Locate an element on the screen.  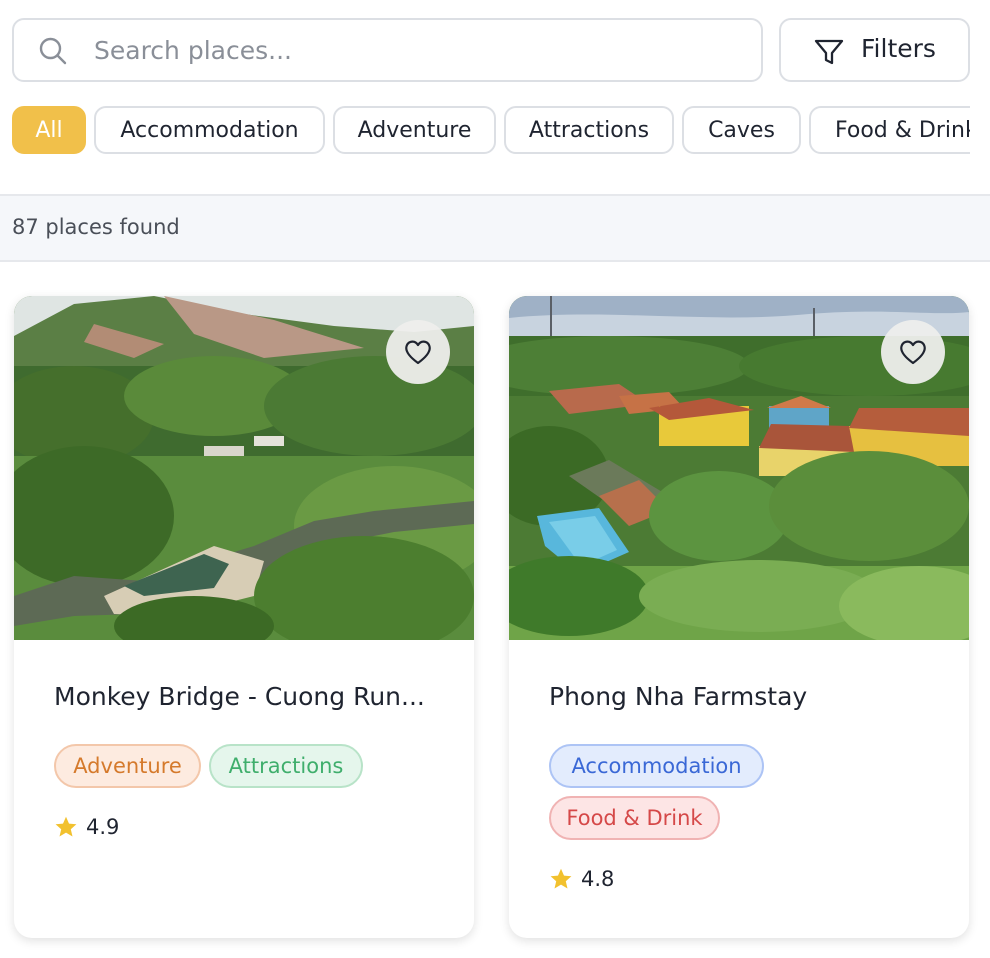
chip-food-drink: Food & Drink is located at coordinates (889, 130).